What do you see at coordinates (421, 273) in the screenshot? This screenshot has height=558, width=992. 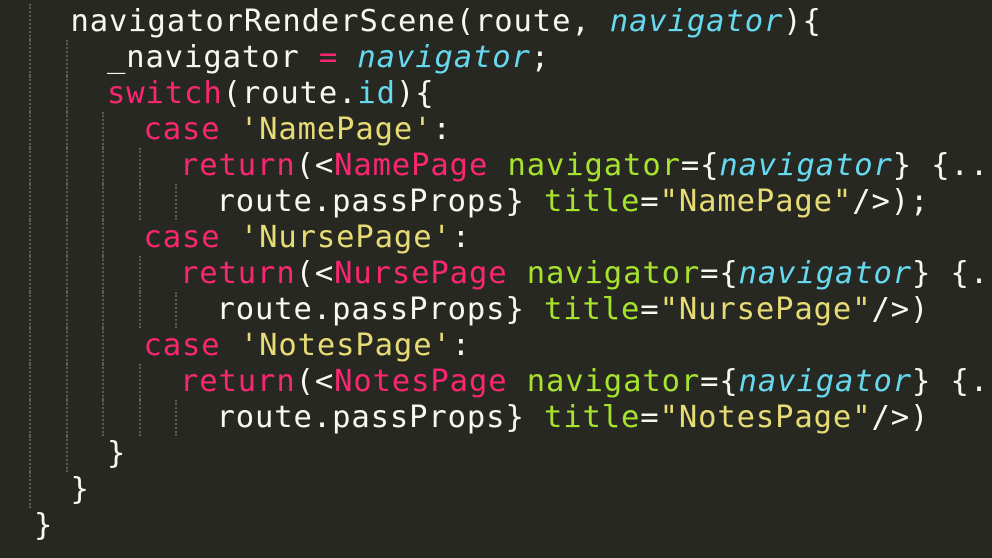 I see `code-token-keyword: NursePage` at bounding box center [421, 273].